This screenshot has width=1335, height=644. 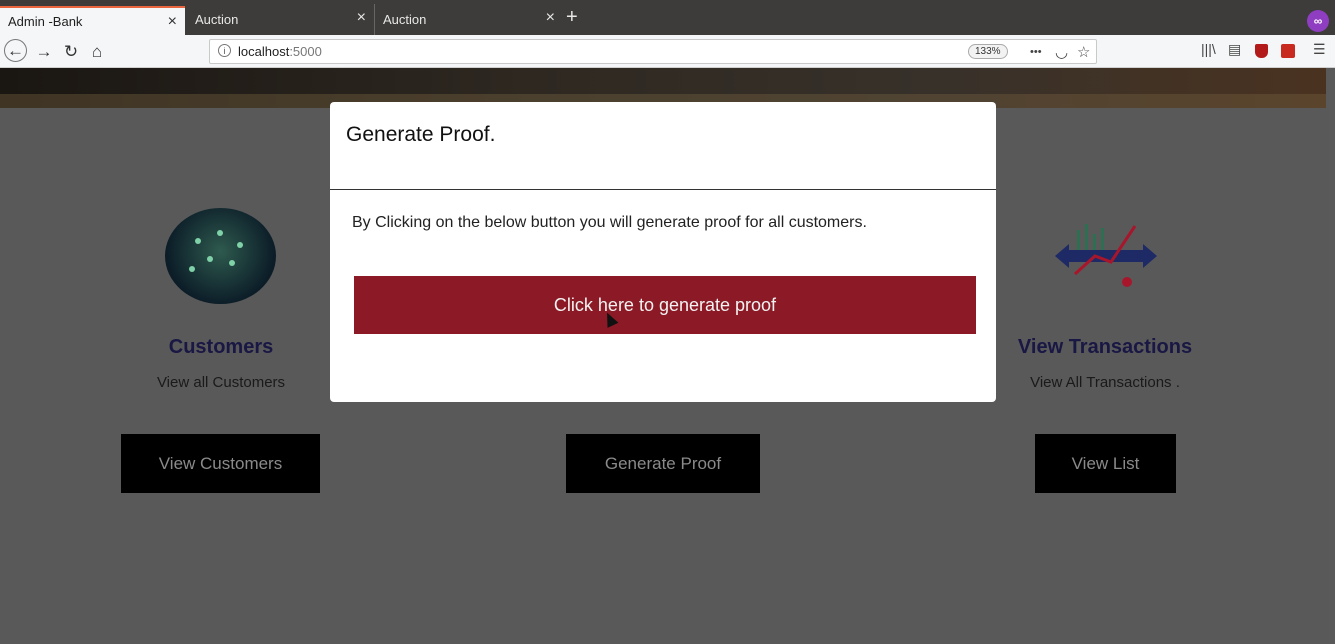 I want to click on tab-auction-2: Auction ×, so click(x=469, y=19).